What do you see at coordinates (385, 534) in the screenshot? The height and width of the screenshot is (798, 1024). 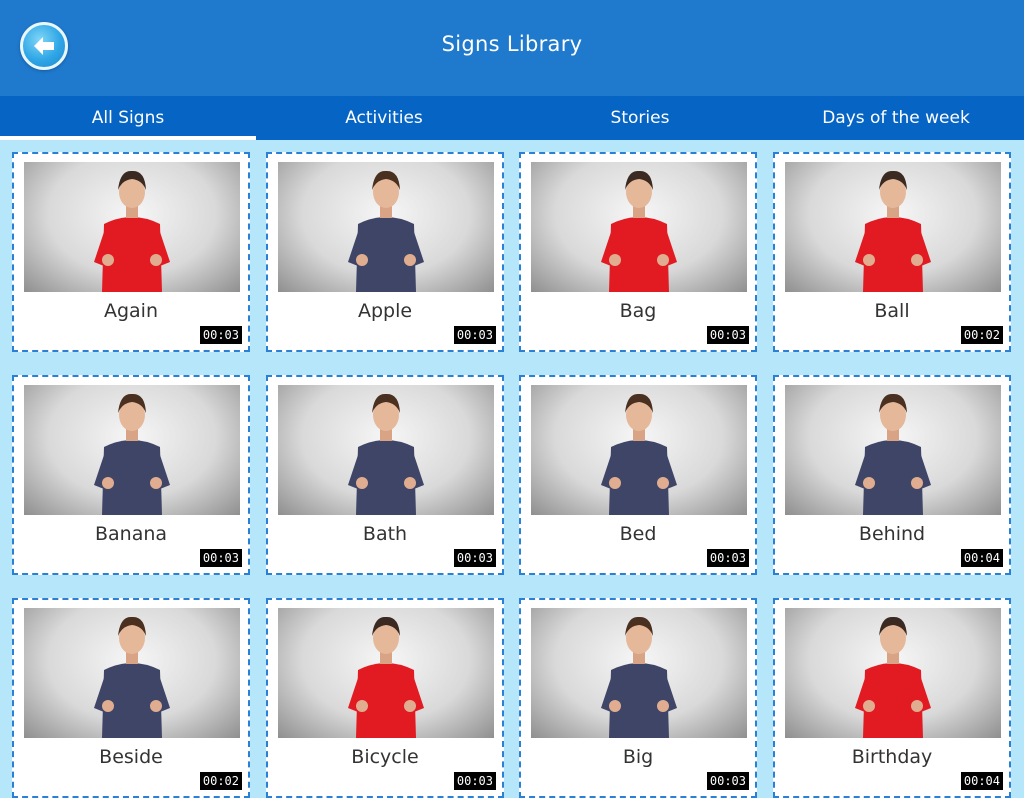 I see `sign-label: Bath` at bounding box center [385, 534].